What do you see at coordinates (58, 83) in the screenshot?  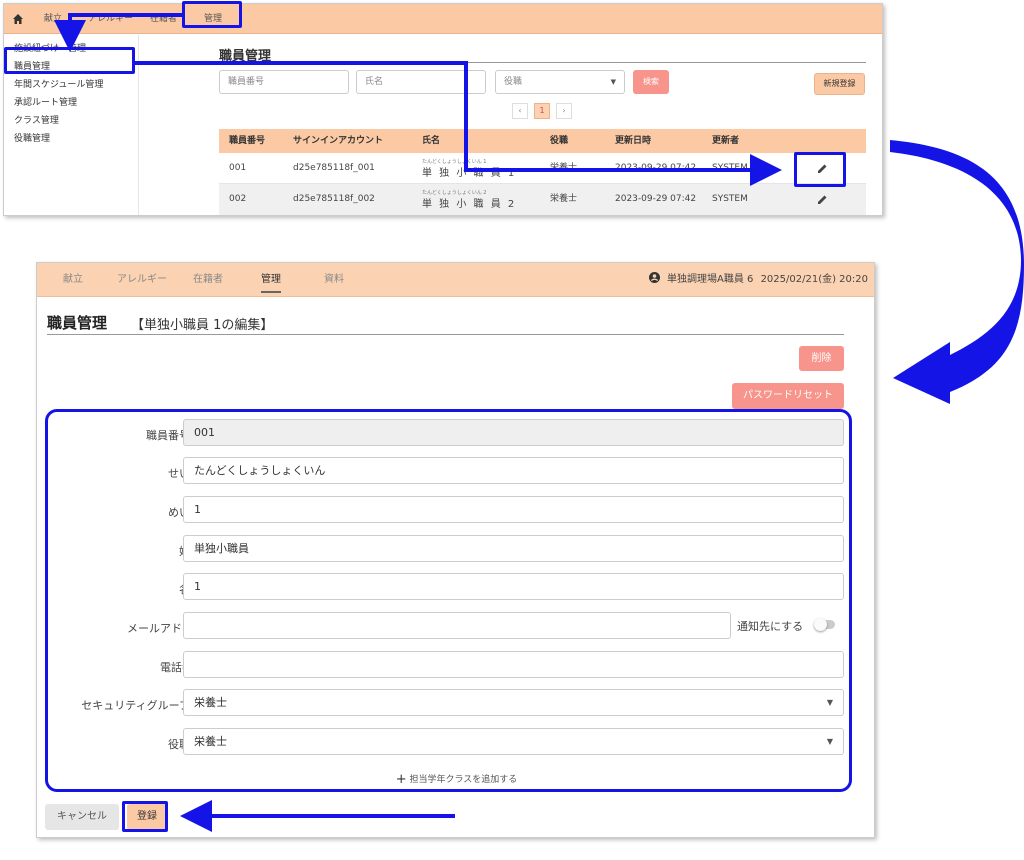 I see `sidebar-item-schedule: 年間スケジュール管理` at bounding box center [58, 83].